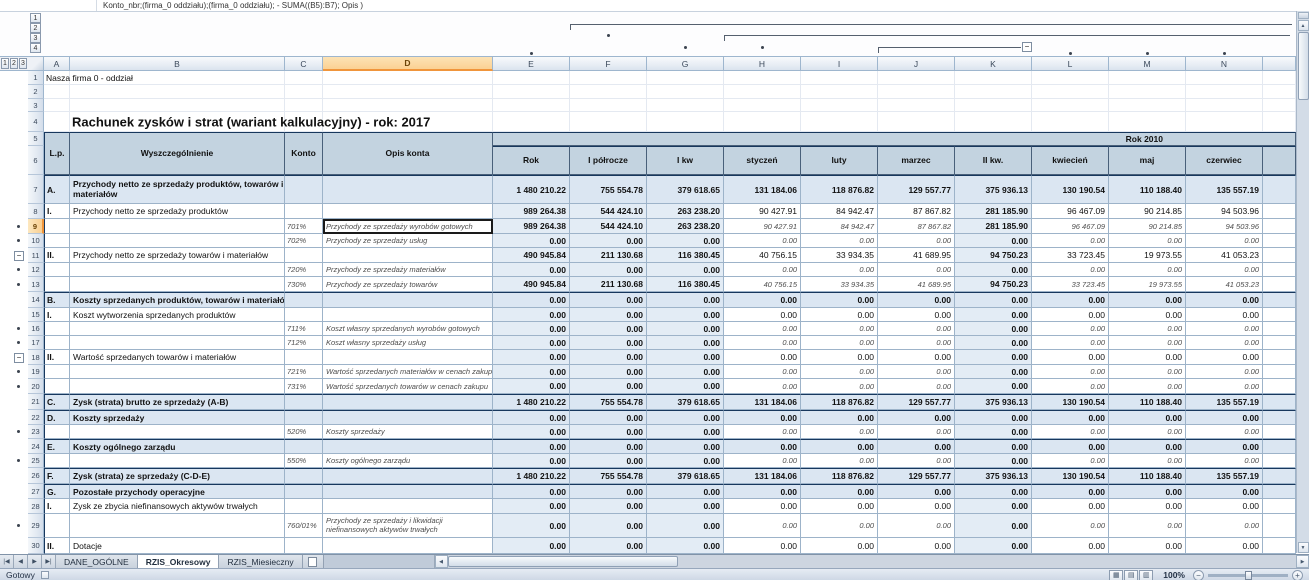  What do you see at coordinates (916, 491) in the screenshot?
I see `cell-J27: 0.00` at bounding box center [916, 491].